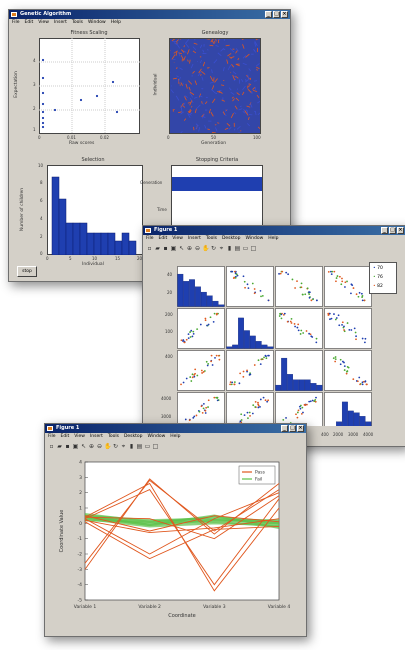 The height and width of the screenshot is (650, 405). Describe the element at coordinates (241, 333) in the screenshot. I see `histogram-bar` at that location.